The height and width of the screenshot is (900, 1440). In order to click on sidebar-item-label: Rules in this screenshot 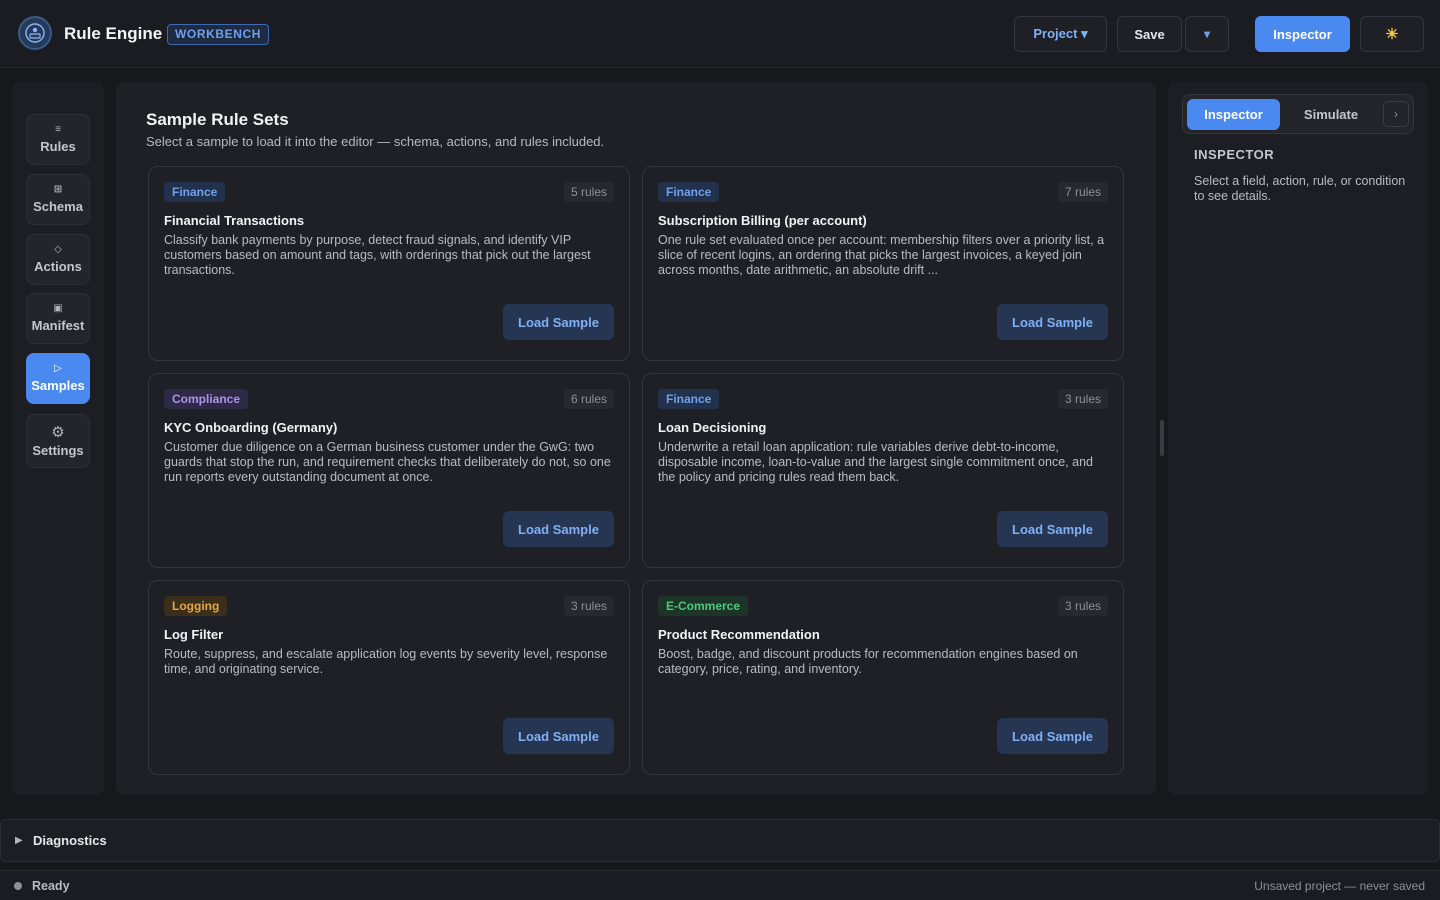, I will do `click(58, 146)`.